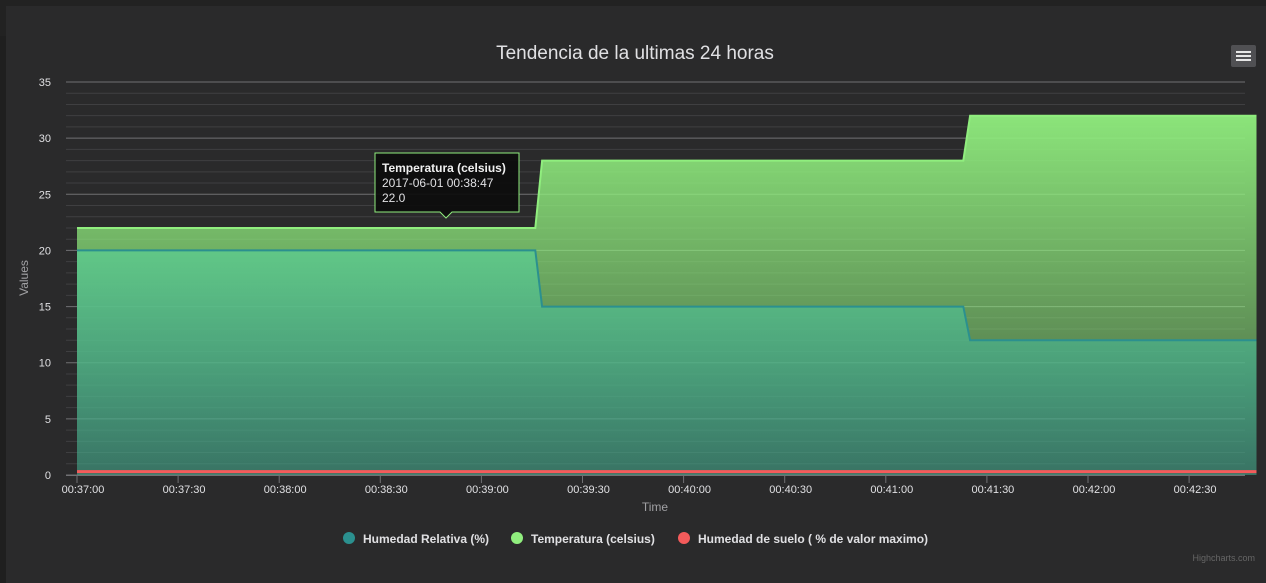 The height and width of the screenshot is (583, 1266). Describe the element at coordinates (45, 364) in the screenshot. I see `y-tick-label: 10` at that location.